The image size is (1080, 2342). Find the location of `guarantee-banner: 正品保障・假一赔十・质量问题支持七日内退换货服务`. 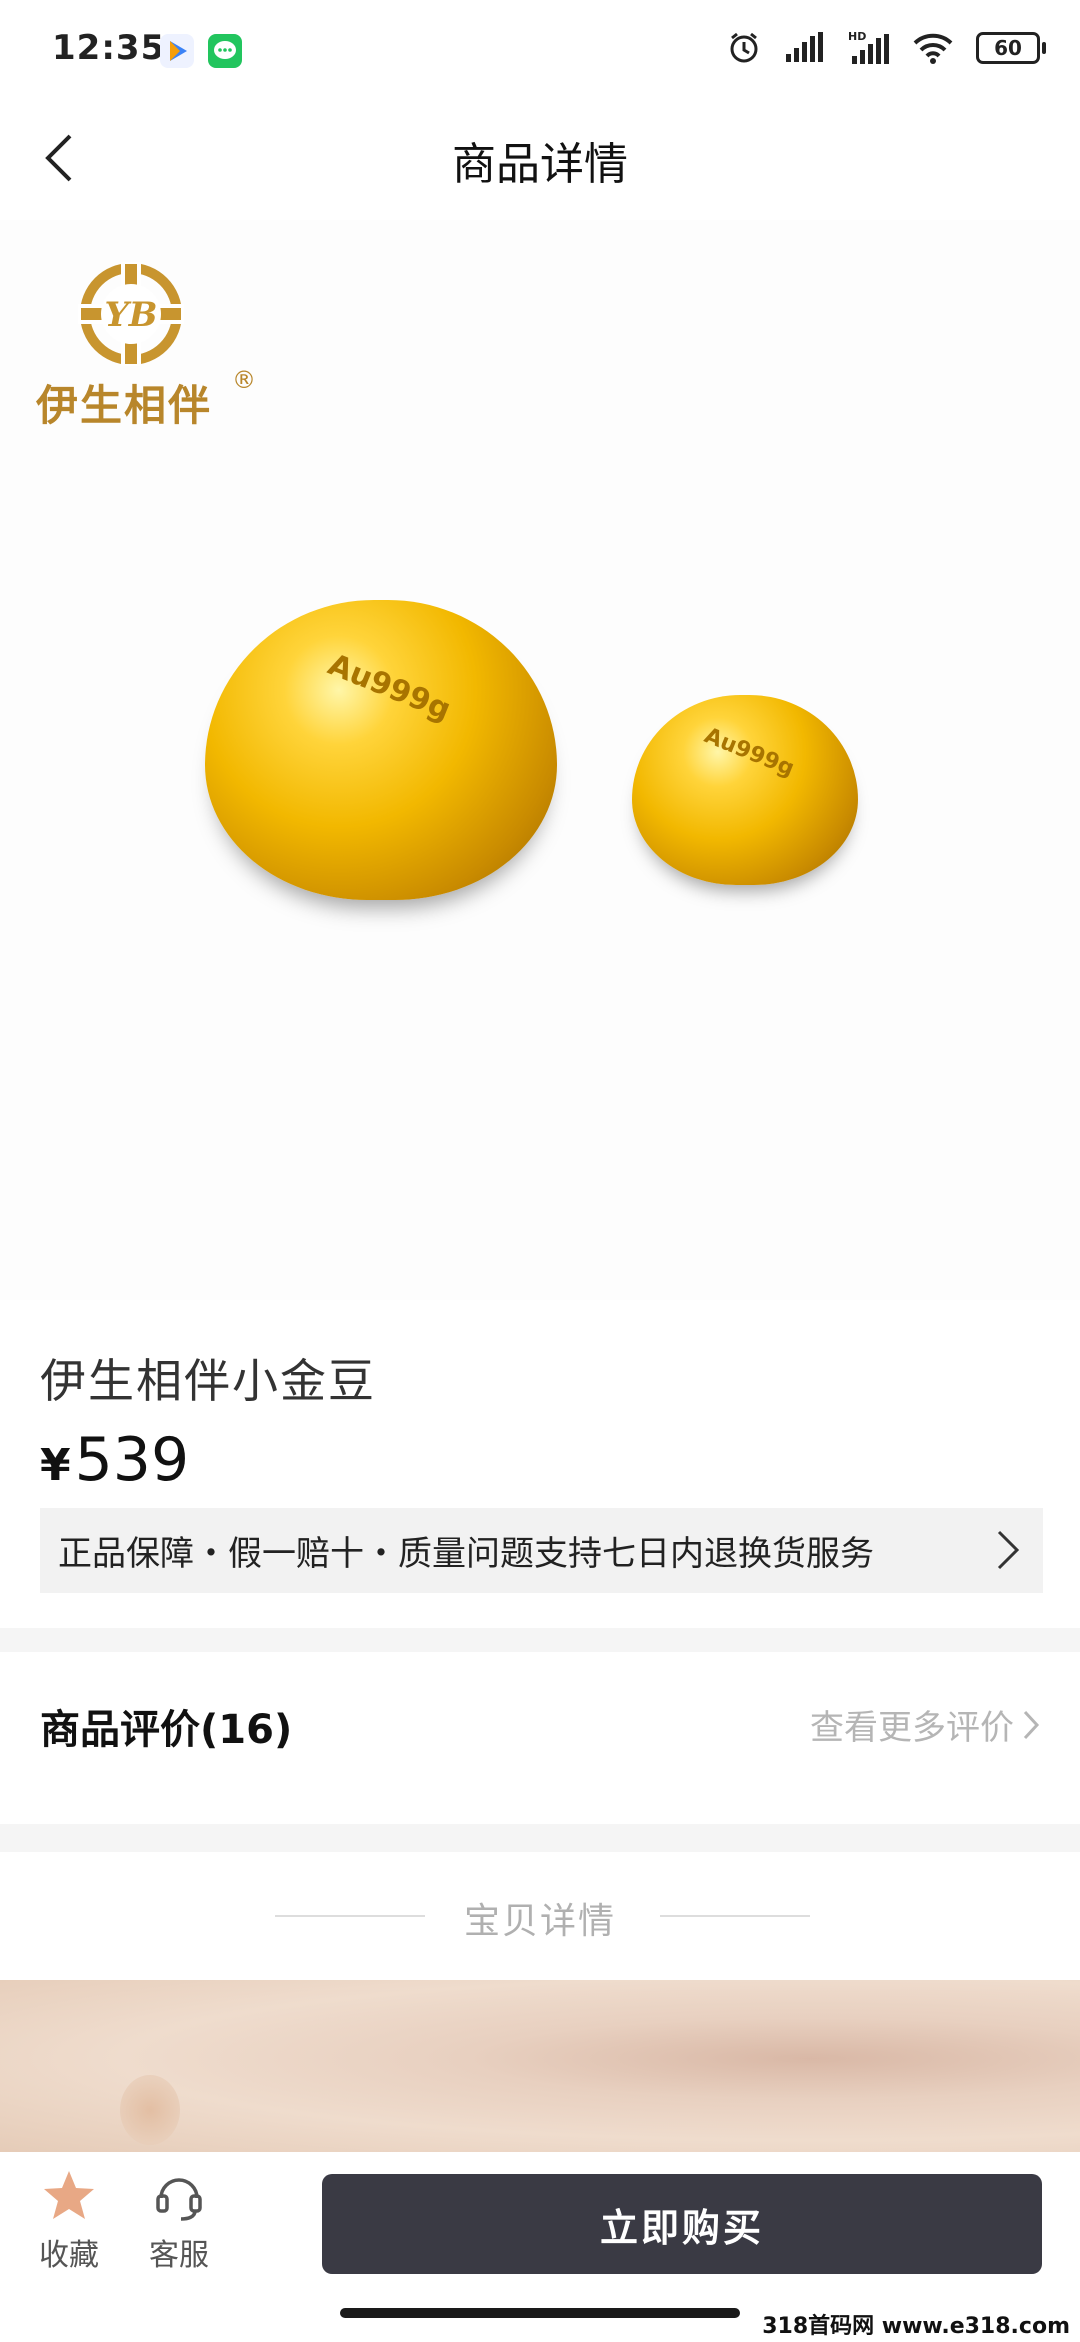

guarantee-banner: 正品保障・假一赔十・质量问题支持七日内退换货服务 is located at coordinates (541, 1550).